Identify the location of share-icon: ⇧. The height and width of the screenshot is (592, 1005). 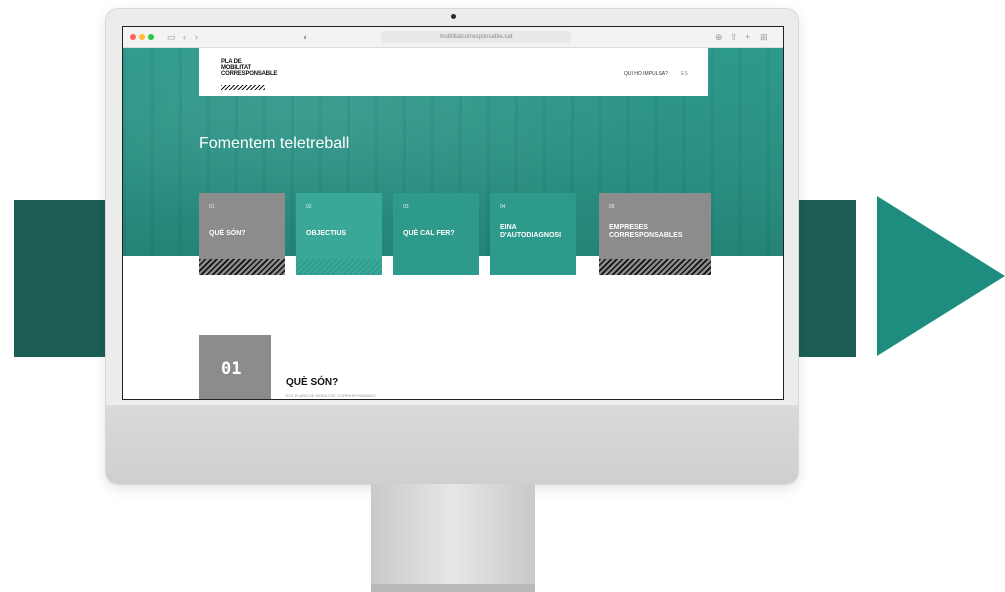
(734, 37).